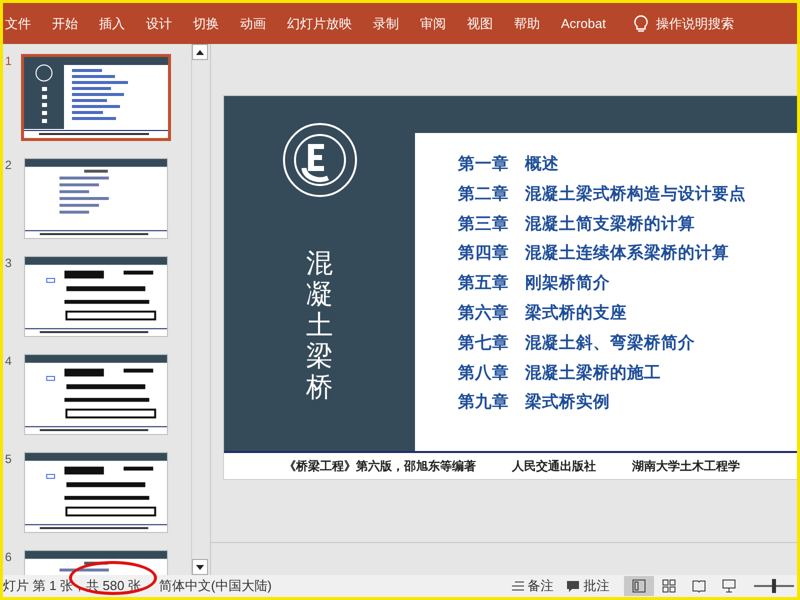 The image size is (800, 600). I want to click on chapter-title: 混凝土简支梁桥的计算, so click(610, 224).